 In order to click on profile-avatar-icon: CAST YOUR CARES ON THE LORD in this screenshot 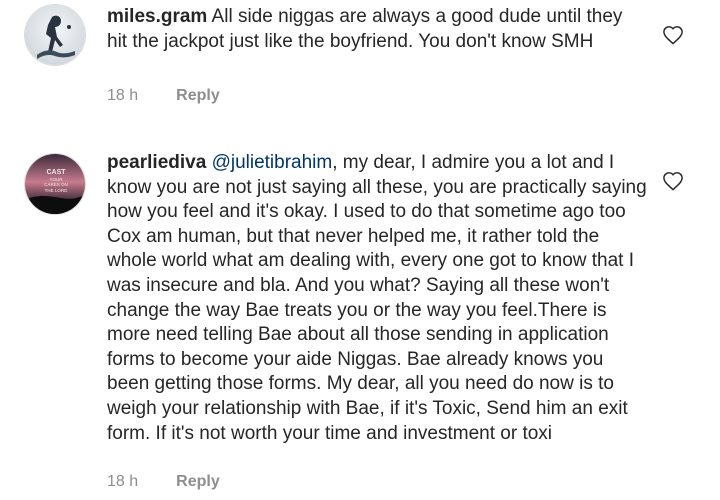, I will do `click(55, 184)`.